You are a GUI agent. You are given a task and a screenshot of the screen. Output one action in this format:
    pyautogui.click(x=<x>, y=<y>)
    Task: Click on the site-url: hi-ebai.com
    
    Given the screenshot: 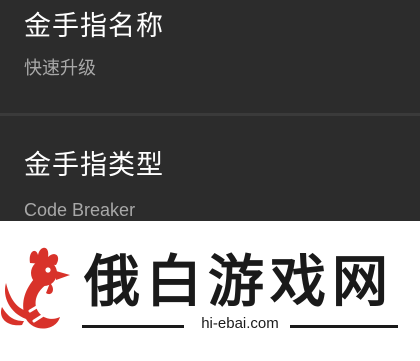 What is the action you would take?
    pyautogui.click(x=240, y=323)
    